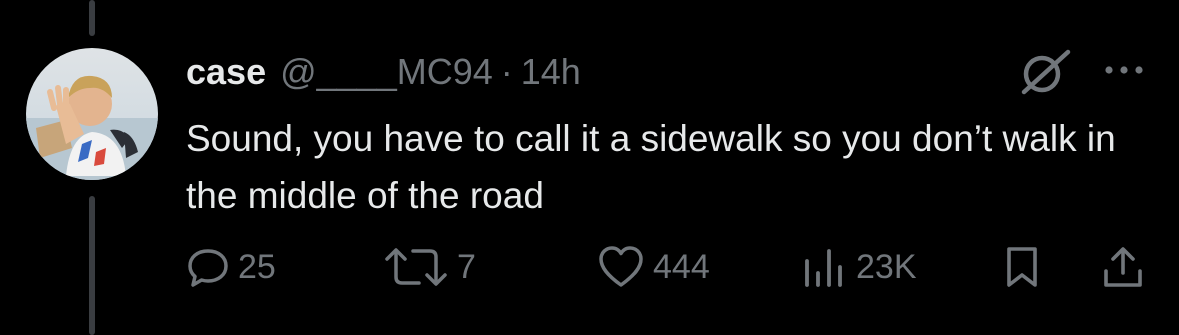 The image size is (1179, 335). I want to click on timestamp: 14h, so click(551, 72).